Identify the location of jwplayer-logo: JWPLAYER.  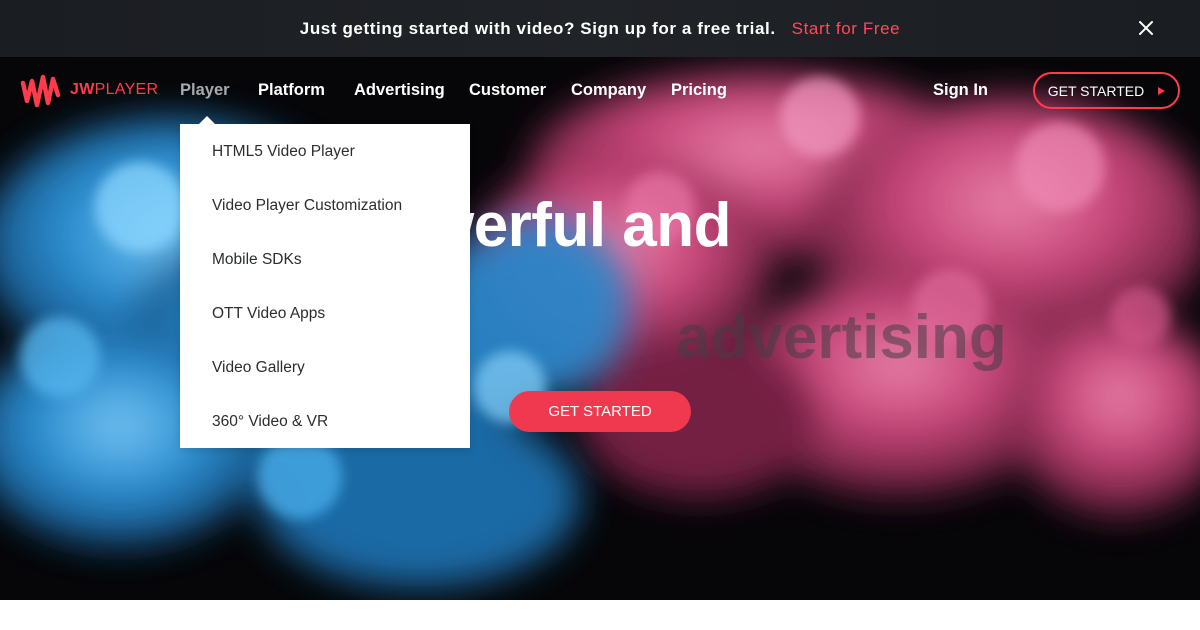
(89, 90).